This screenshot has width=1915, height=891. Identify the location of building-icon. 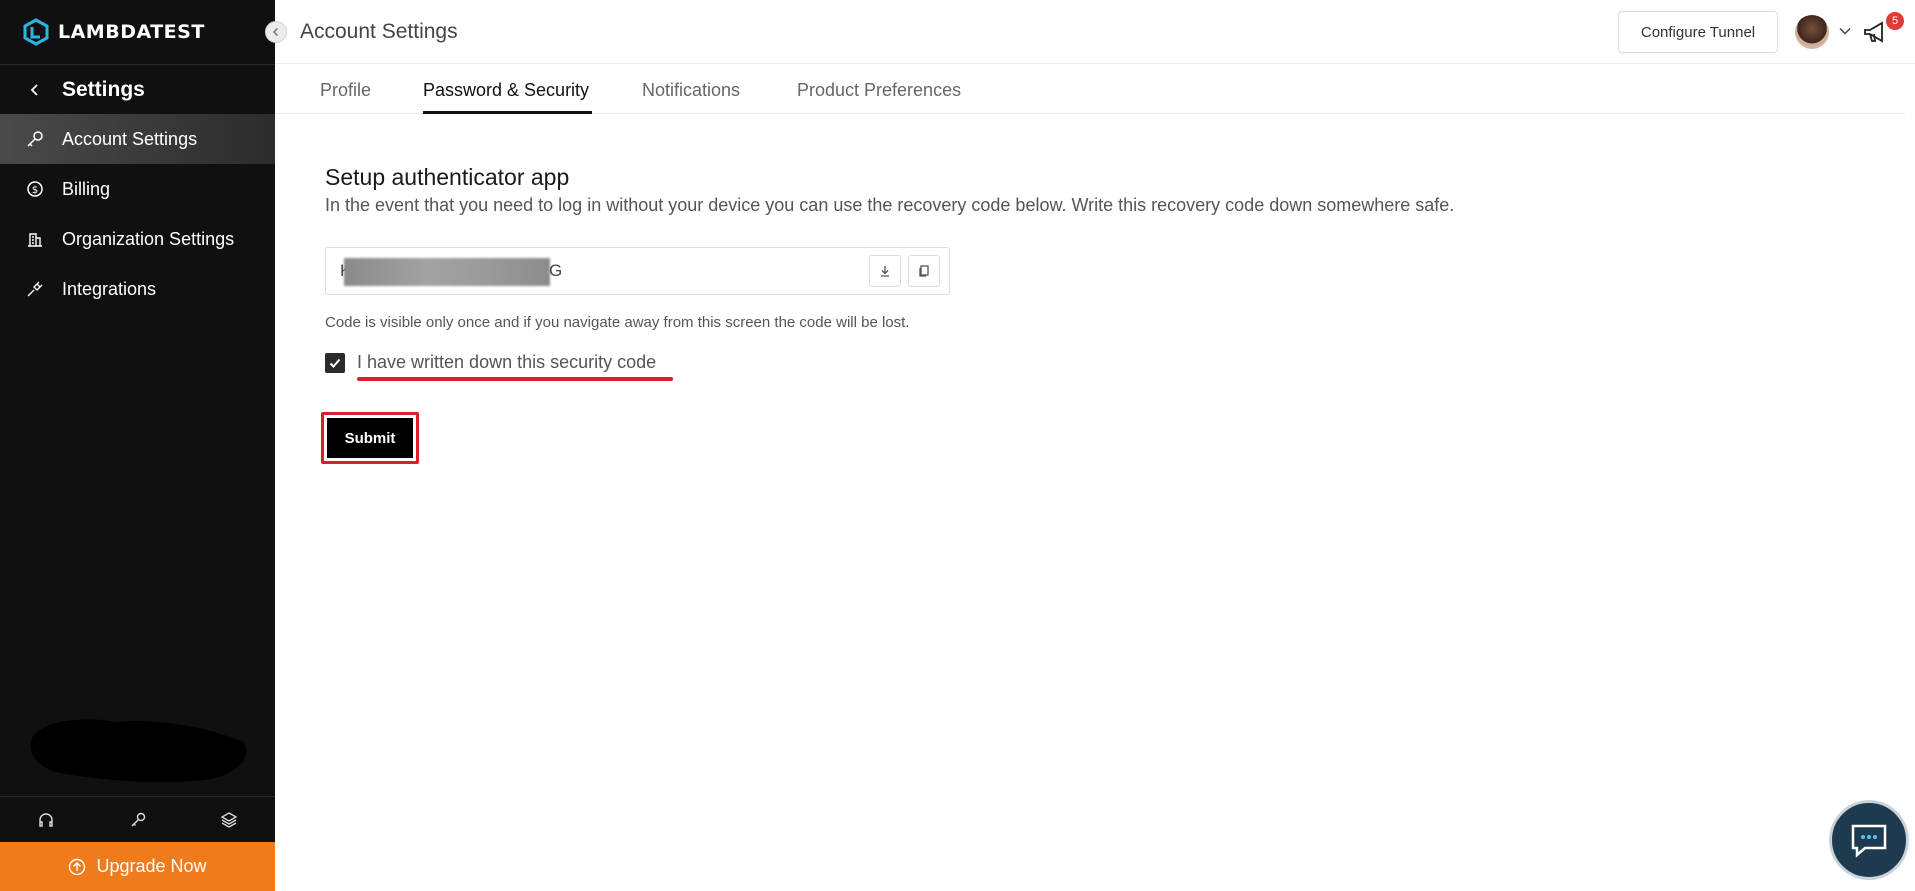
(35, 239).